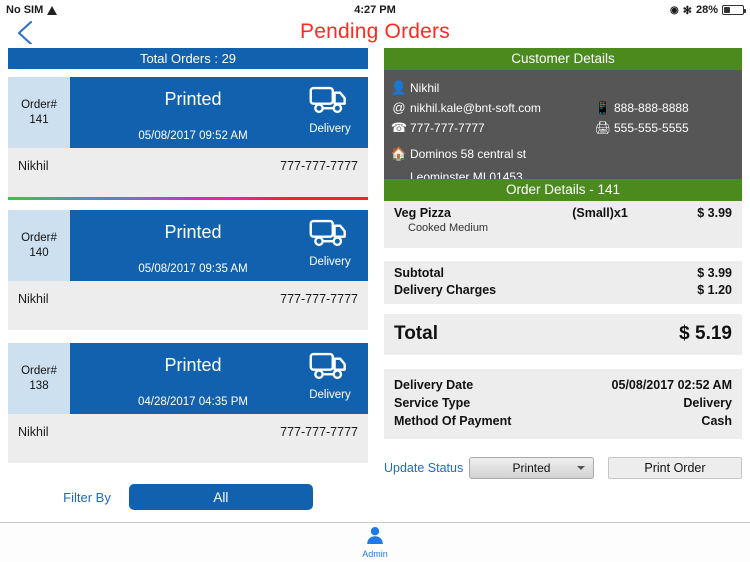 The height and width of the screenshot is (562, 750). Describe the element at coordinates (448, 228) in the screenshot. I see `order-item-note: Cooked Medium` at that location.